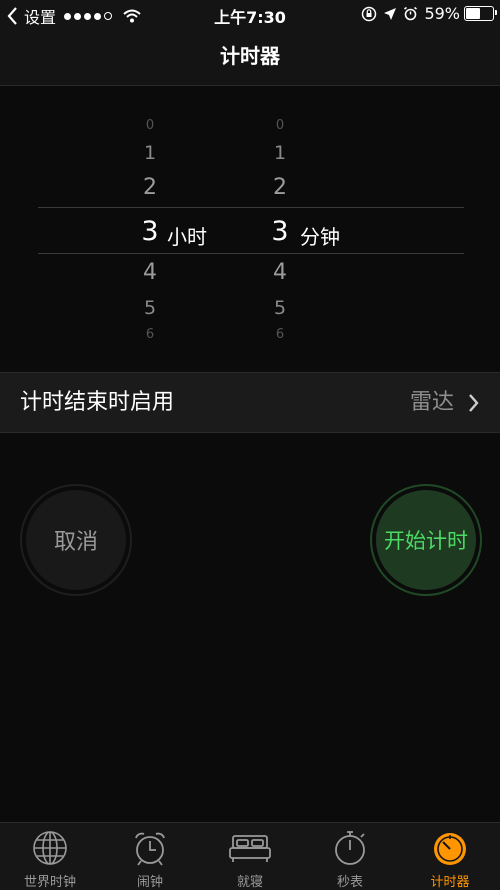 The width and height of the screenshot is (500, 890). Describe the element at coordinates (442, 13) in the screenshot. I see `battery-percent: 59%` at that location.